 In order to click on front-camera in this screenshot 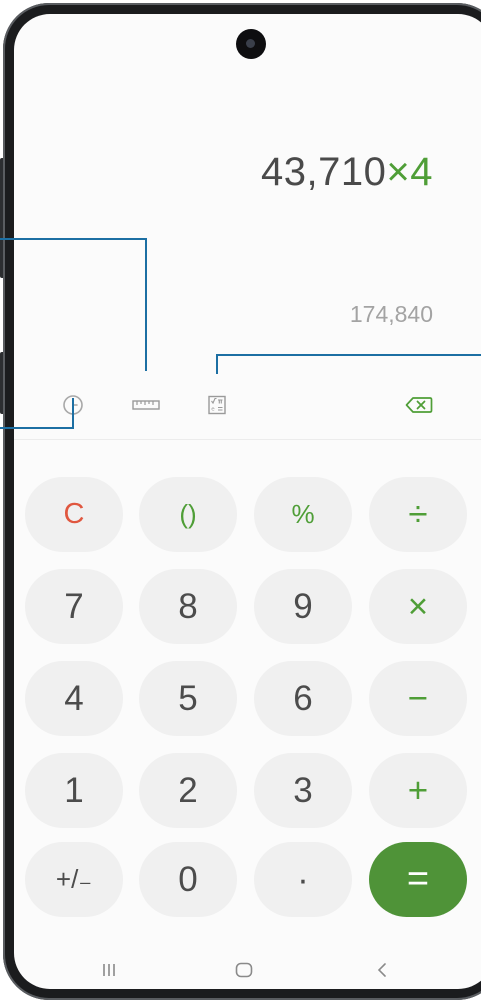, I will do `click(251, 44)`.